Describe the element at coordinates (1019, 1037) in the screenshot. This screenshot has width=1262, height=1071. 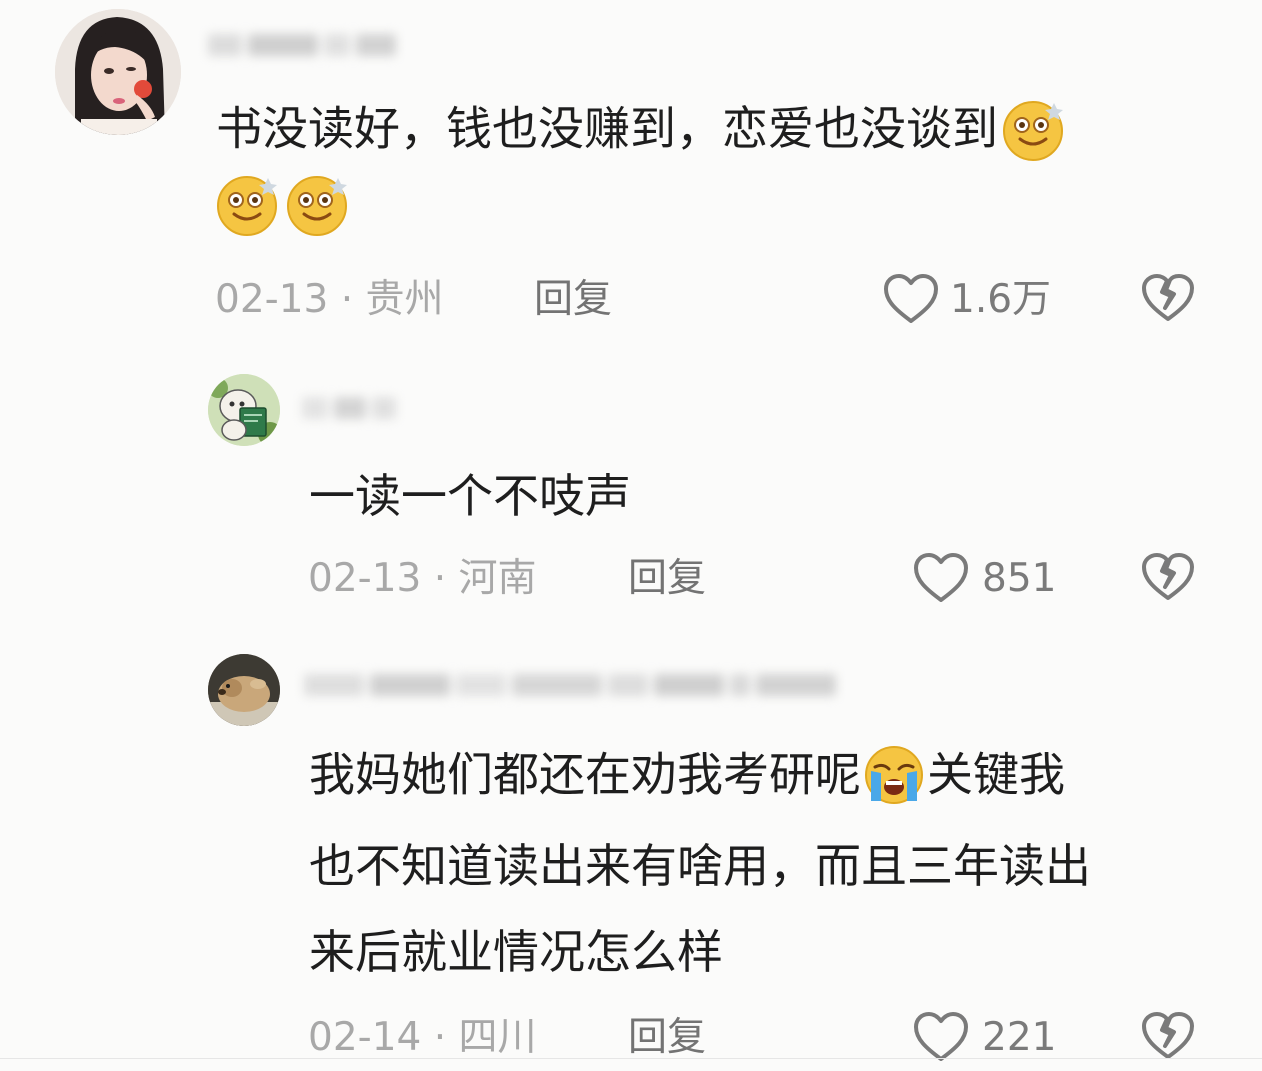
I see `like-count: 221` at that location.